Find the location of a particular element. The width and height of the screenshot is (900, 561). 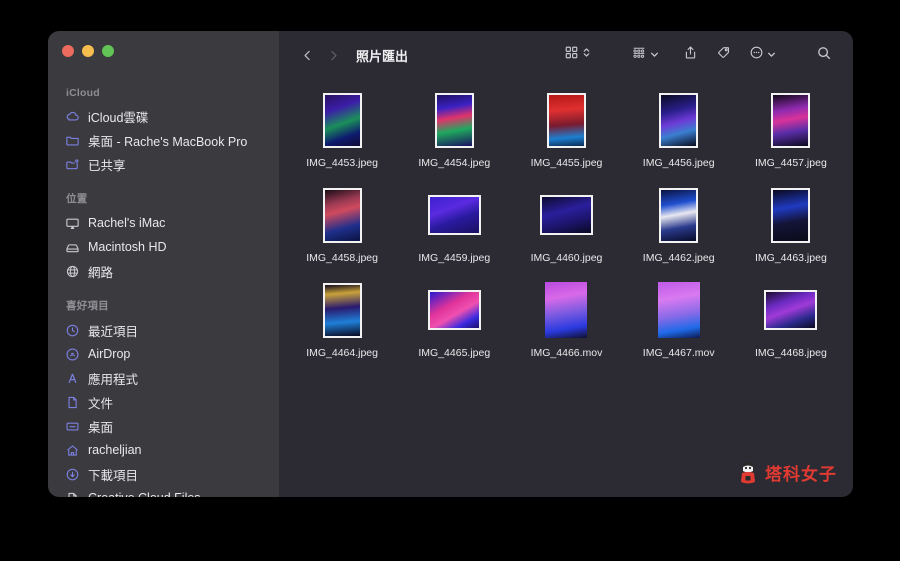

file-name-label: IMG_4467.mov is located at coordinates (678, 353).